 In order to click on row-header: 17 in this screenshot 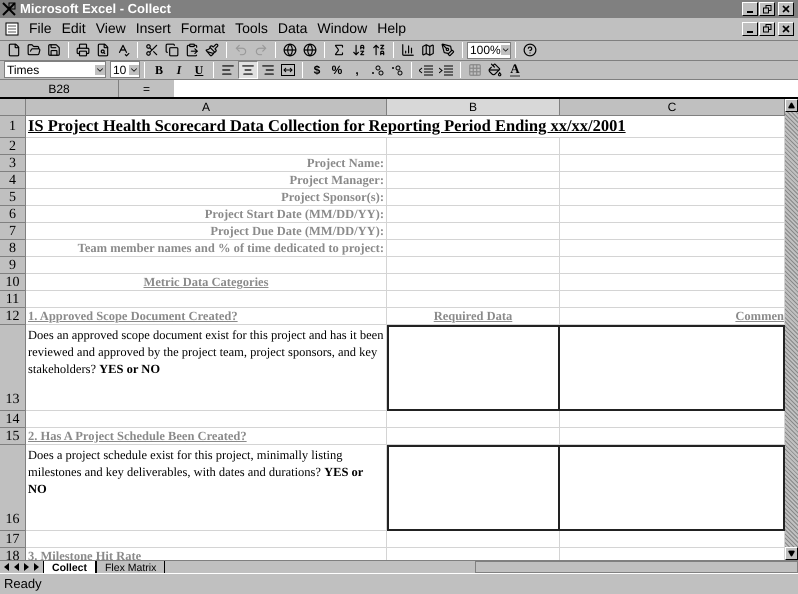, I will do `click(13, 539)`.